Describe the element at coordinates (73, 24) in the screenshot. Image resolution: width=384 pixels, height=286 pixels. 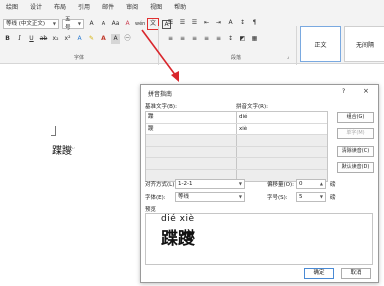
I see `font-size-combo: 五号 ▼` at that location.